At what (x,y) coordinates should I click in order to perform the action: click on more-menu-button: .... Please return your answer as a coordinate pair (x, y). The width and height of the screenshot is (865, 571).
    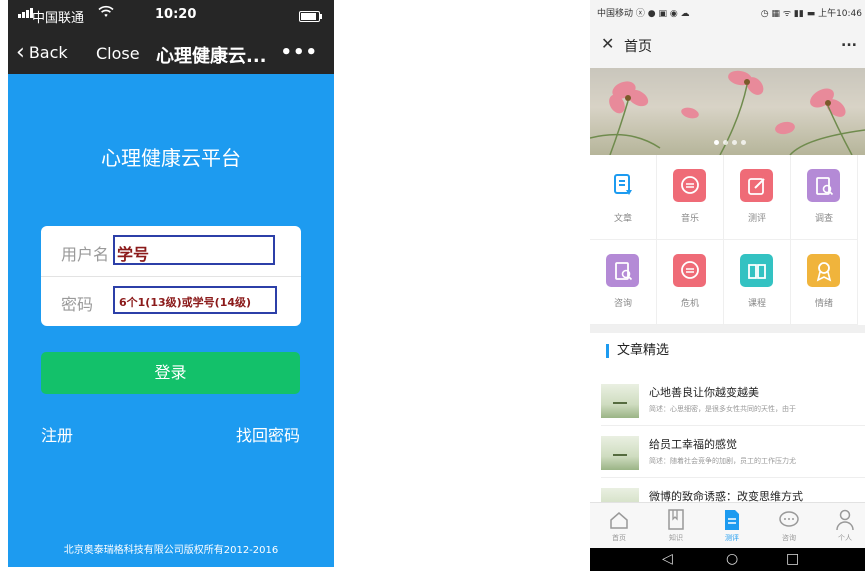
    Looking at the image, I should click on (849, 42).